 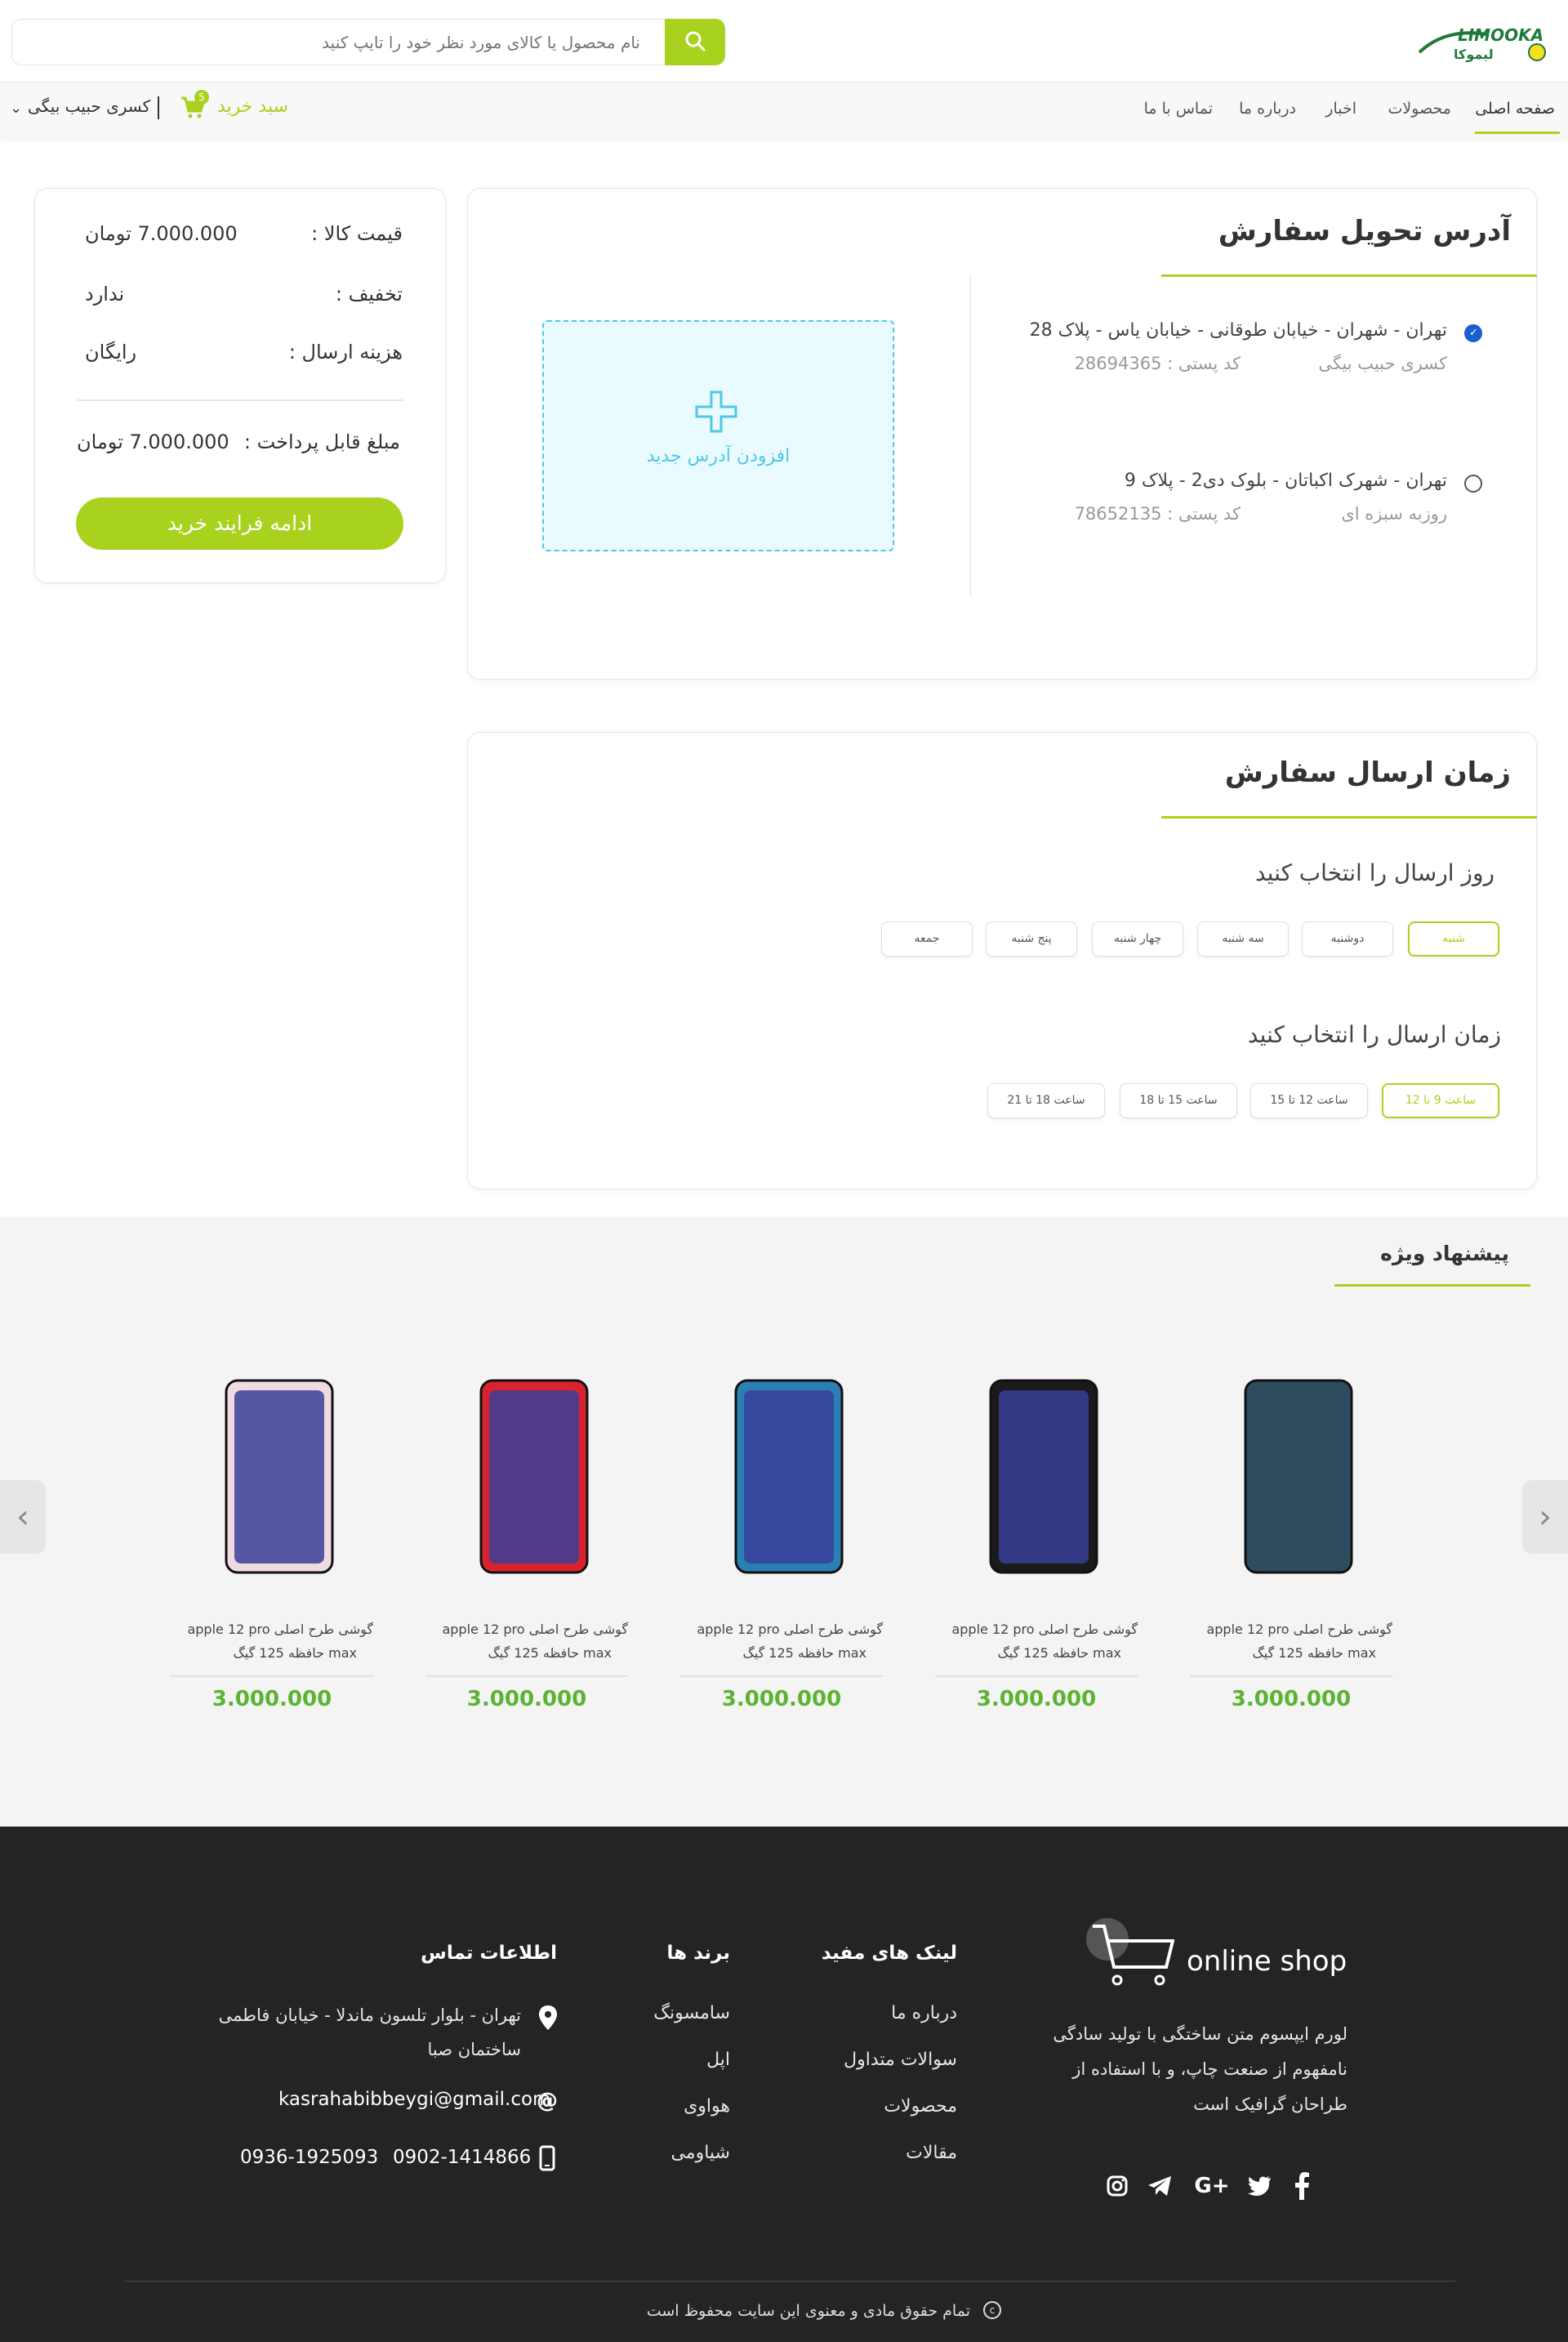 I want to click on user-menu: کسری حبیب بیگی, so click(x=89, y=106).